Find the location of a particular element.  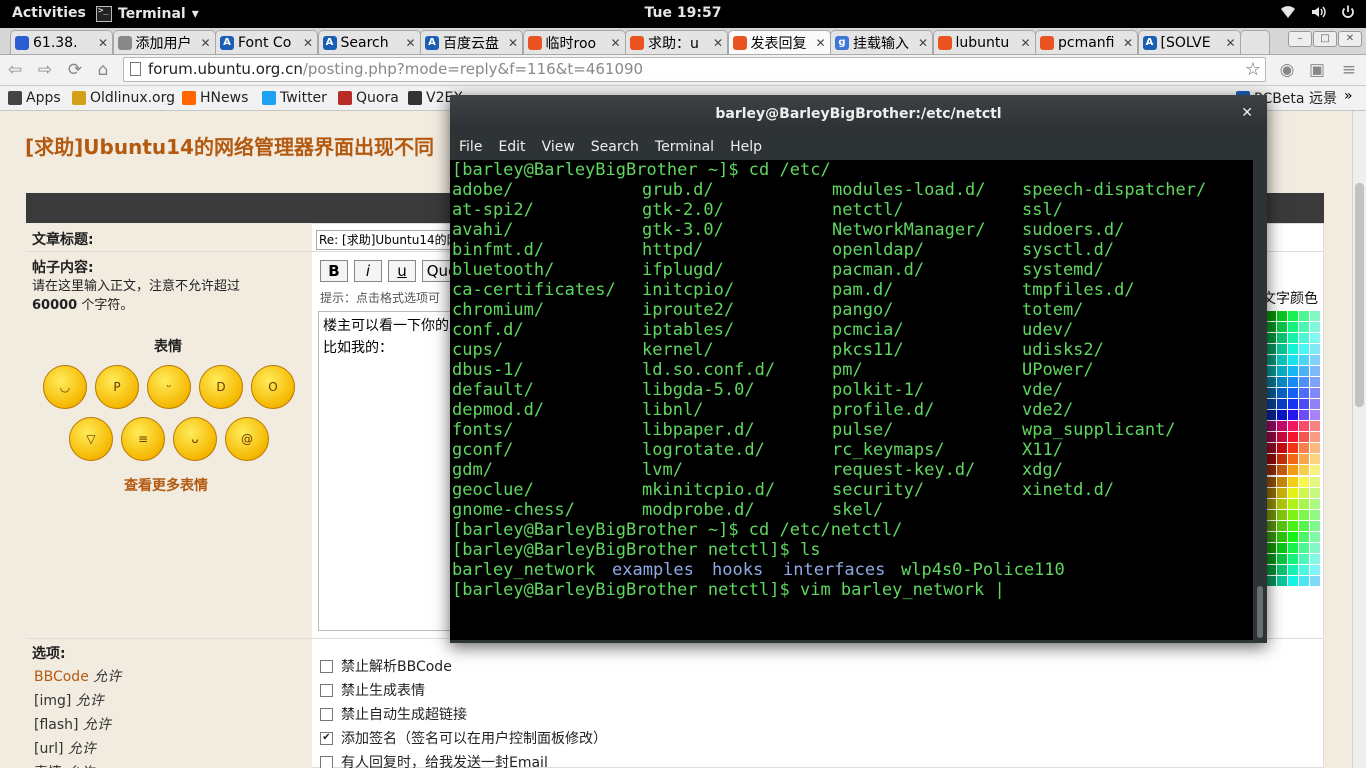

tongue-emoji: P is located at coordinates (117, 387).